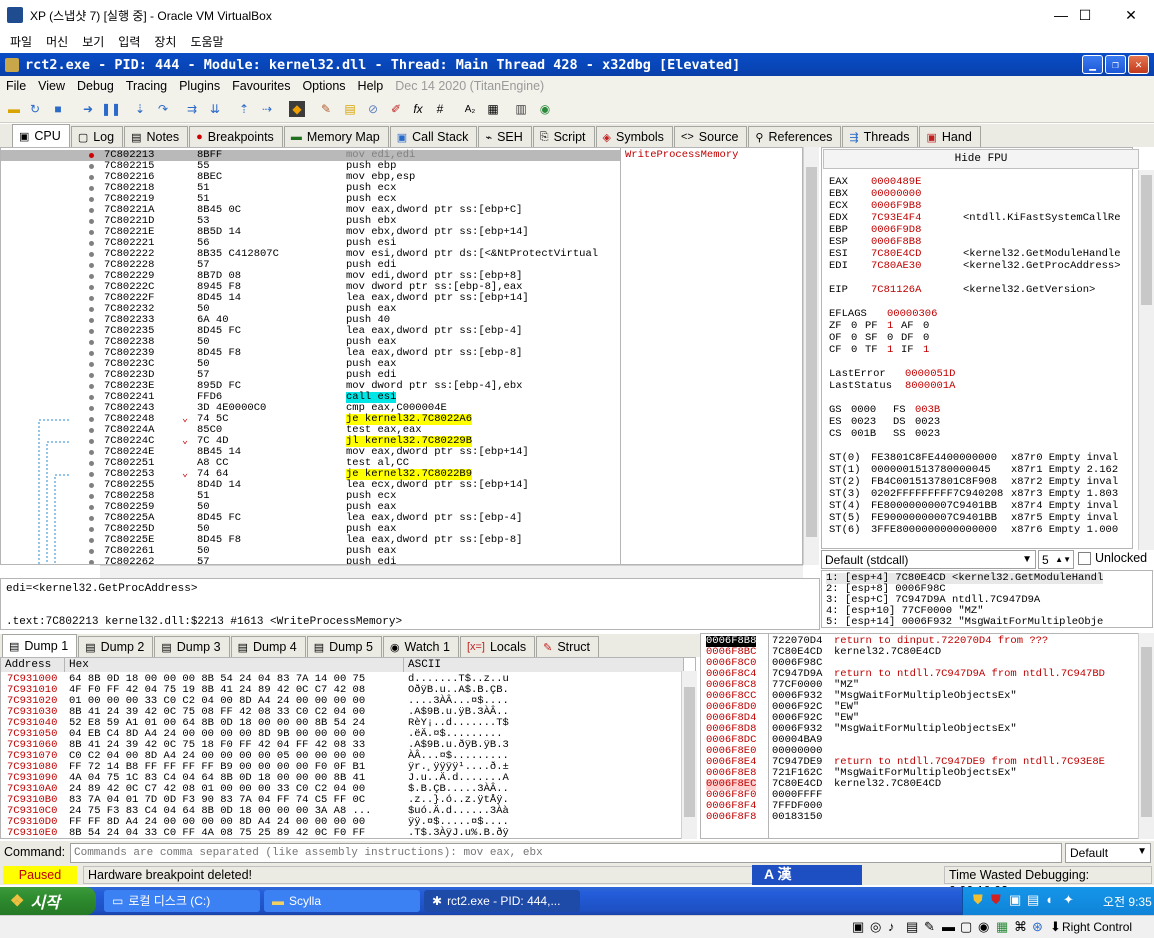 The width and height of the screenshot is (1154, 938). Describe the element at coordinates (206, 41) in the screenshot. I see `host-menu-help: 도움말` at that location.